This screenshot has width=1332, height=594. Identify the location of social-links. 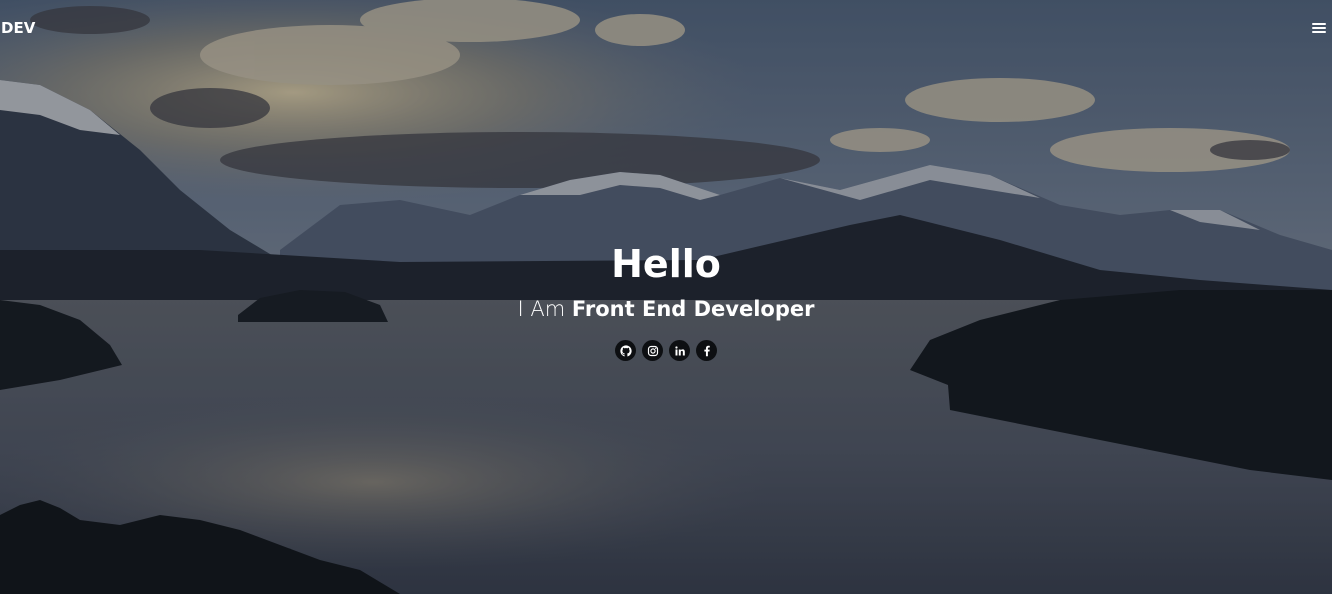
(666, 350).